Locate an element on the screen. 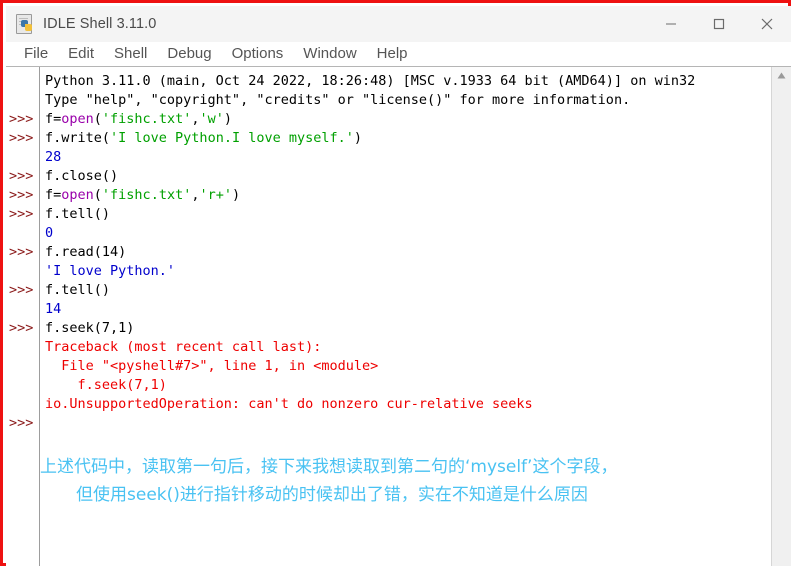  shell-line: f=open('fishc.txt','w') is located at coordinates (138, 119).